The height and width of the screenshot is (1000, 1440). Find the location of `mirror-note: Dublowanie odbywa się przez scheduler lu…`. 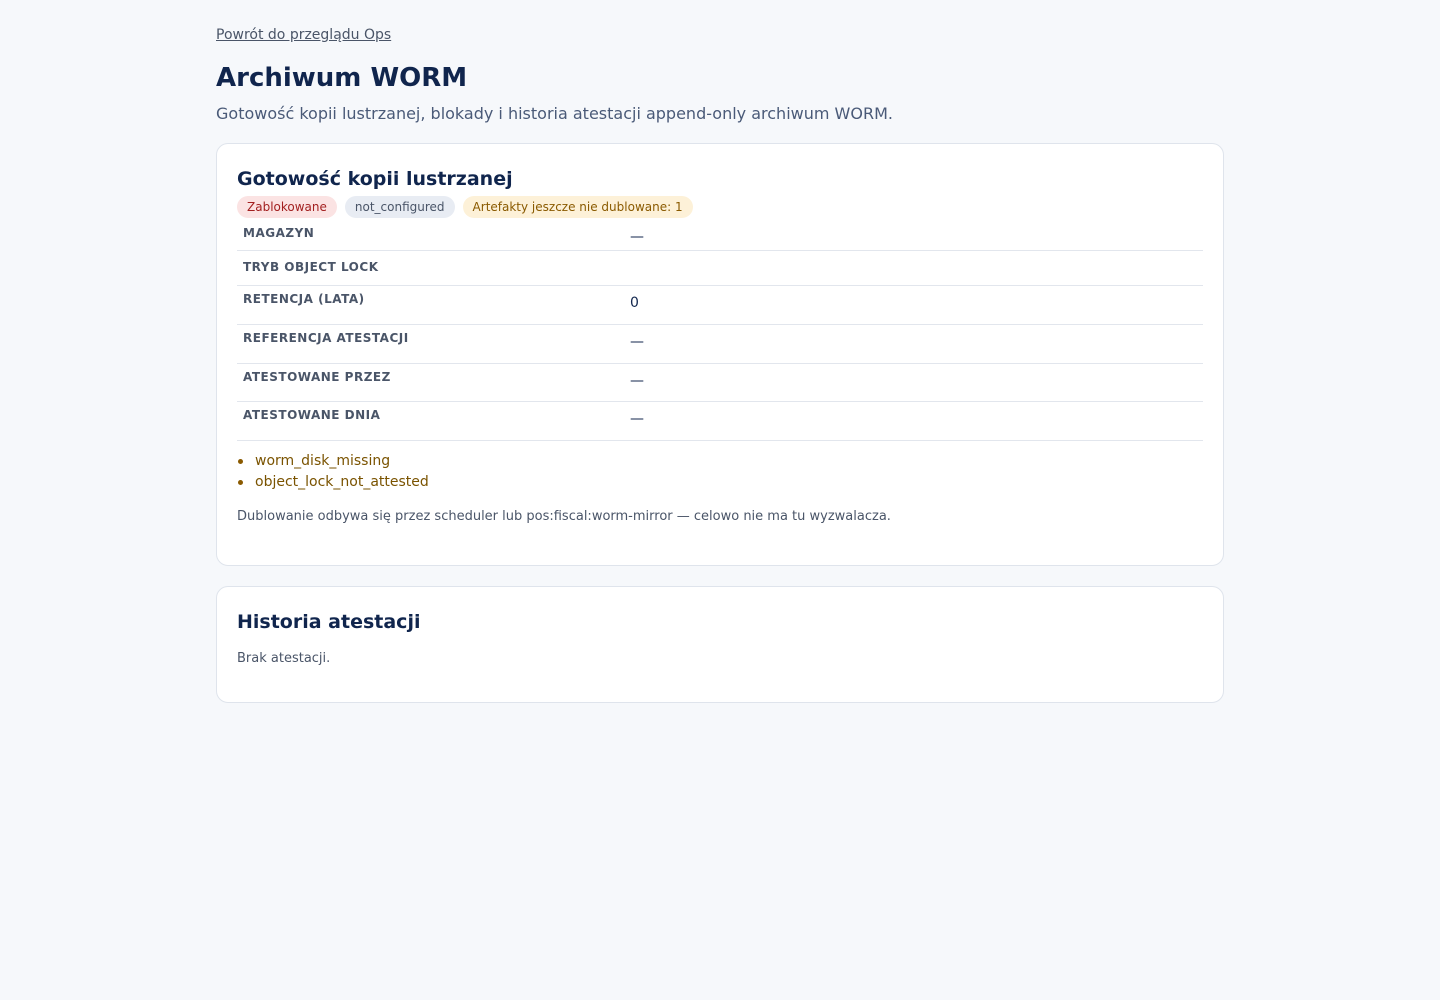

mirror-note: Dublowanie odbywa się przez scheduler lu… is located at coordinates (564, 516).